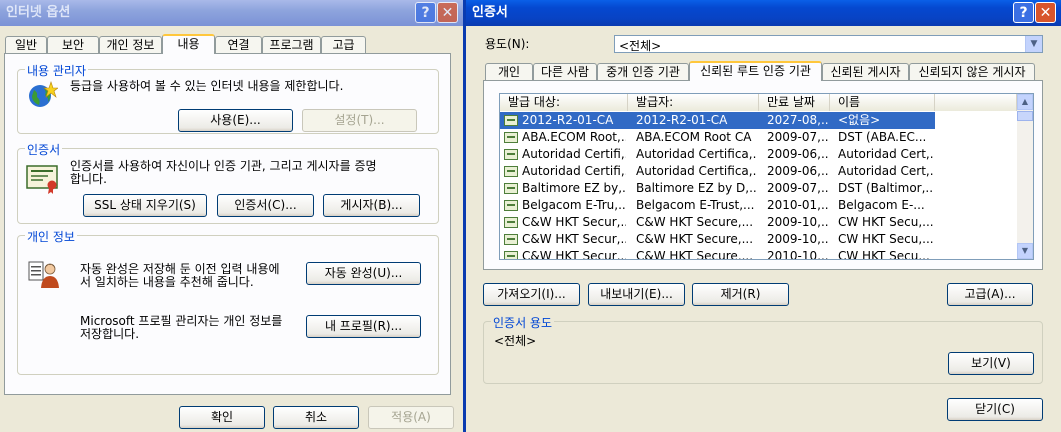  What do you see at coordinates (188, 44) in the screenshot?
I see `tab-content: 내용` at bounding box center [188, 44].